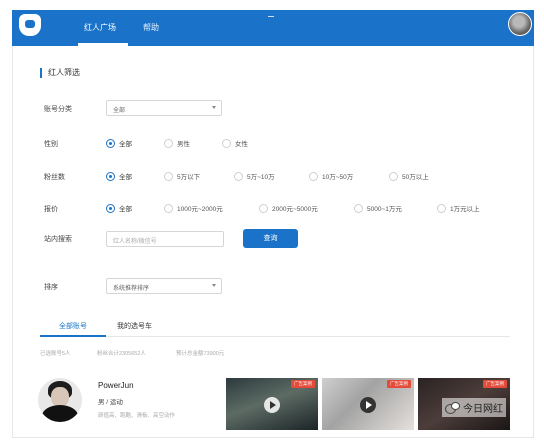 This screenshot has width=544, height=445. What do you see at coordinates (58, 109) in the screenshot?
I see `account-type-label: 账号分类` at bounding box center [58, 109].